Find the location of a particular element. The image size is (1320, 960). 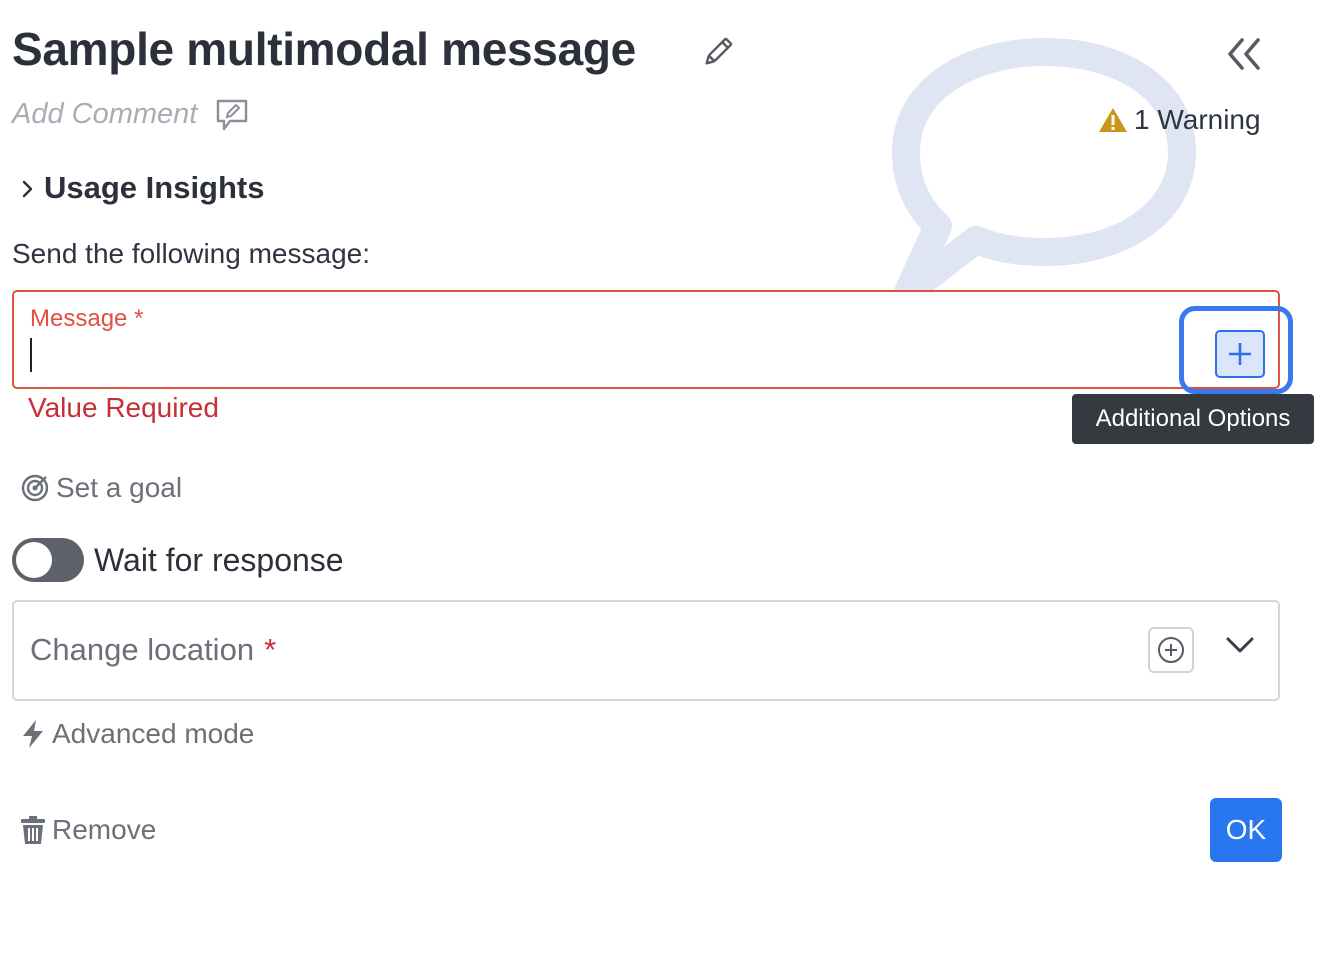

change-location-placeholder: Change location * is located at coordinates (153, 649).